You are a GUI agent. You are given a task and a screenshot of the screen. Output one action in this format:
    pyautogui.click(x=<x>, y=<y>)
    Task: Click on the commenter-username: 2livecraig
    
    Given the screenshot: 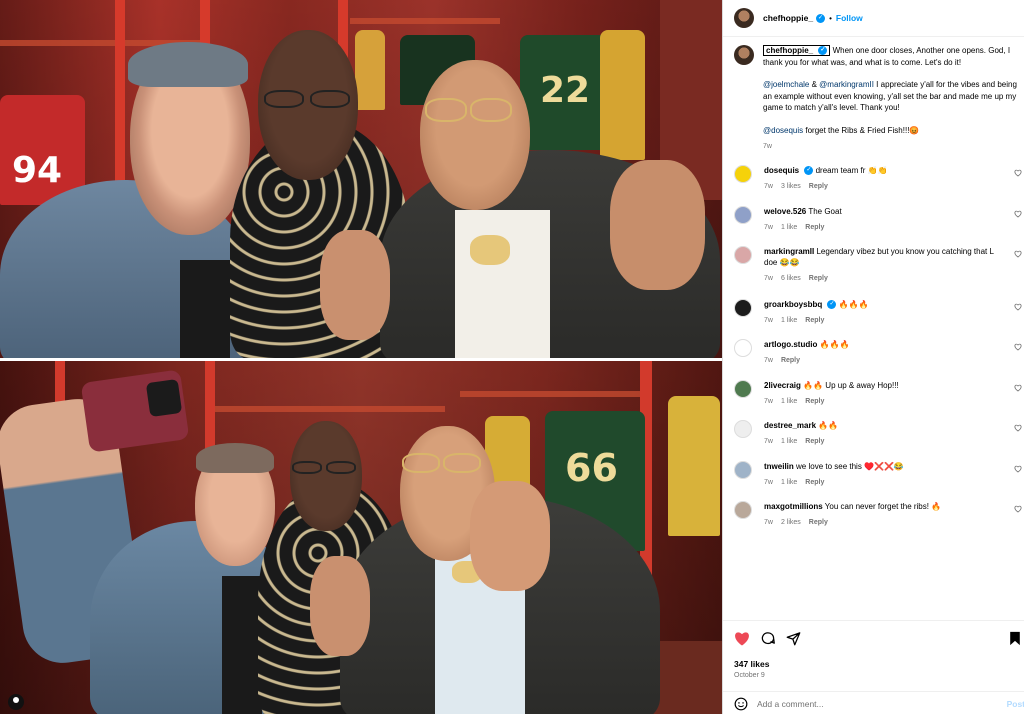 What is the action you would take?
    pyautogui.click(x=782, y=385)
    